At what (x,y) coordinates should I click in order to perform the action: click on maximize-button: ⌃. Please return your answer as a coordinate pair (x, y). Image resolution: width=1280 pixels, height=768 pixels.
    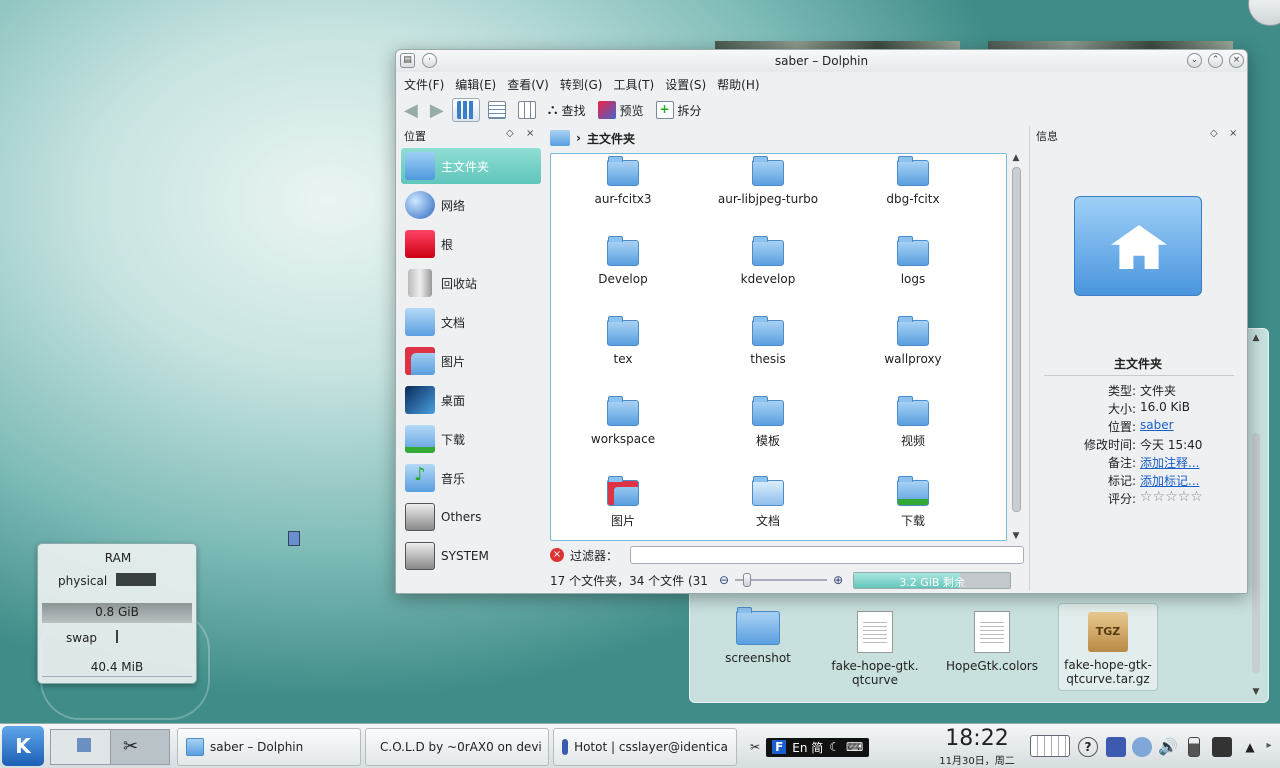
    Looking at the image, I should click on (1215, 60).